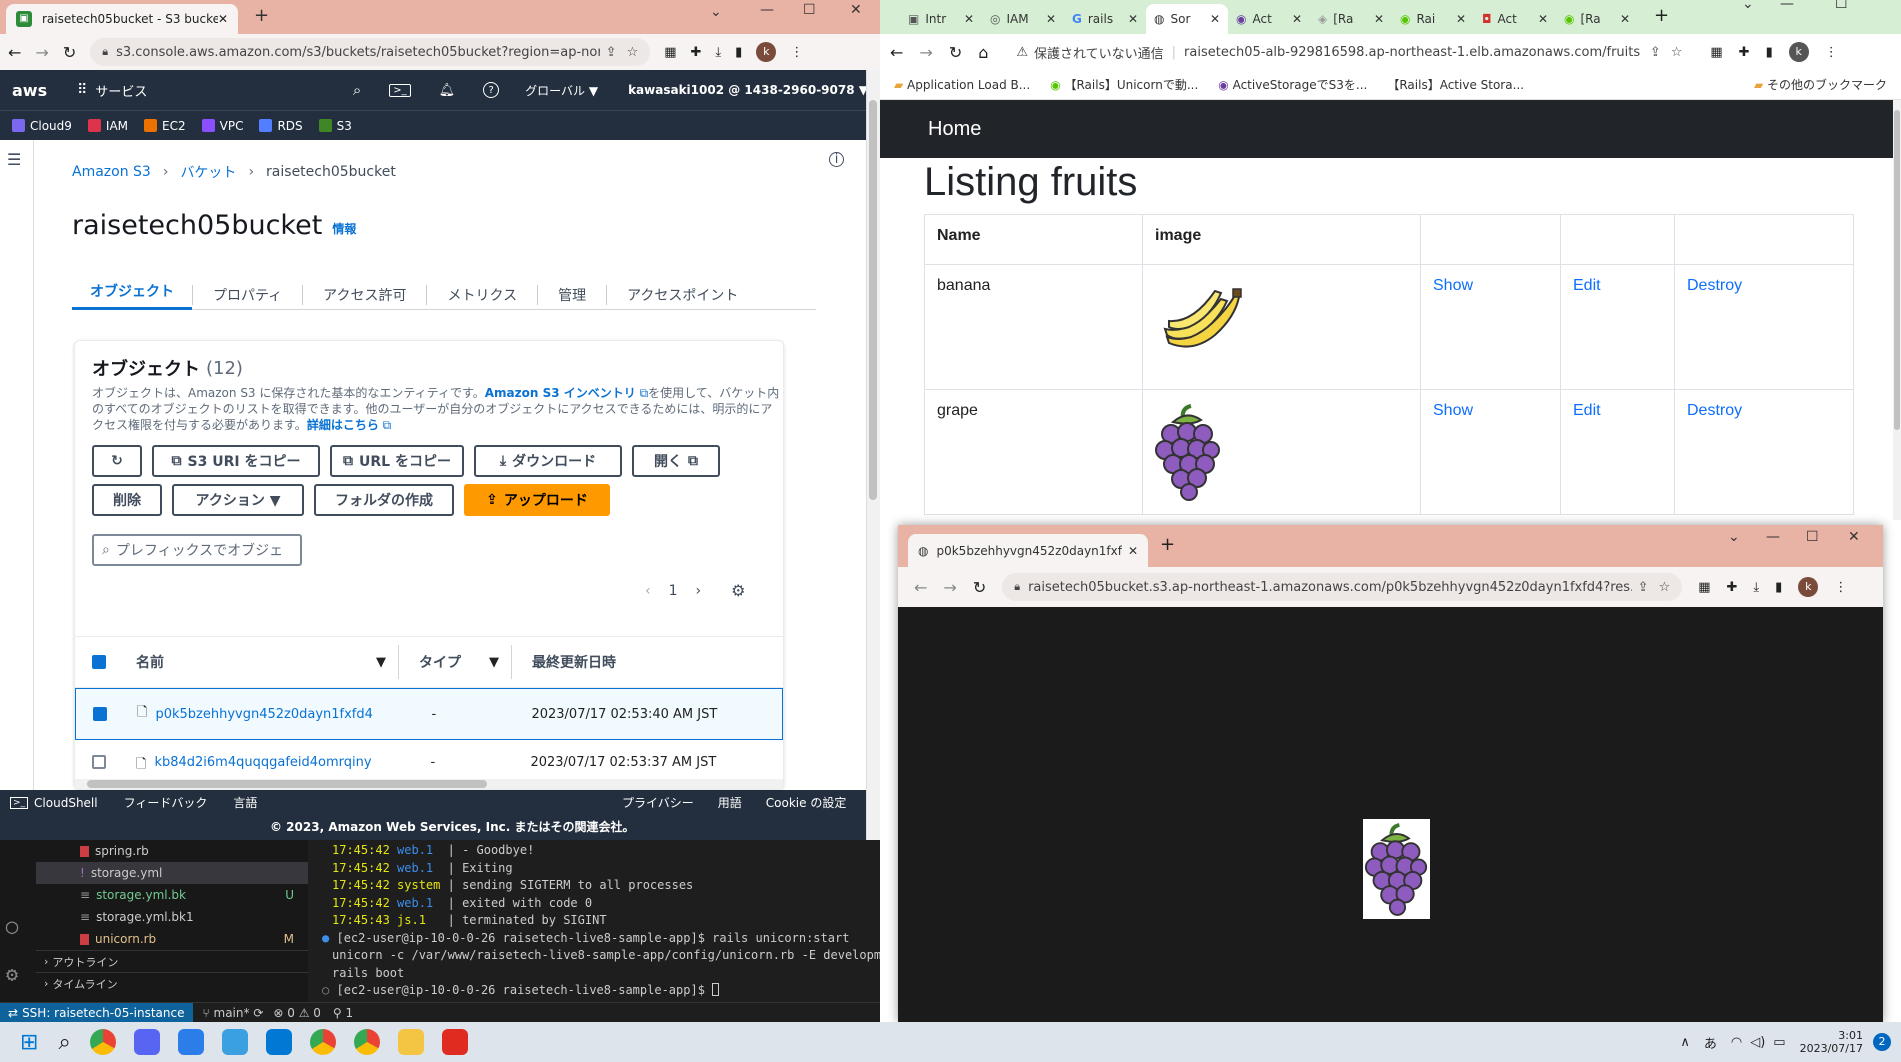 The image size is (1901, 1062). What do you see at coordinates (1453, 410) in the screenshot?
I see `show-link: Show` at bounding box center [1453, 410].